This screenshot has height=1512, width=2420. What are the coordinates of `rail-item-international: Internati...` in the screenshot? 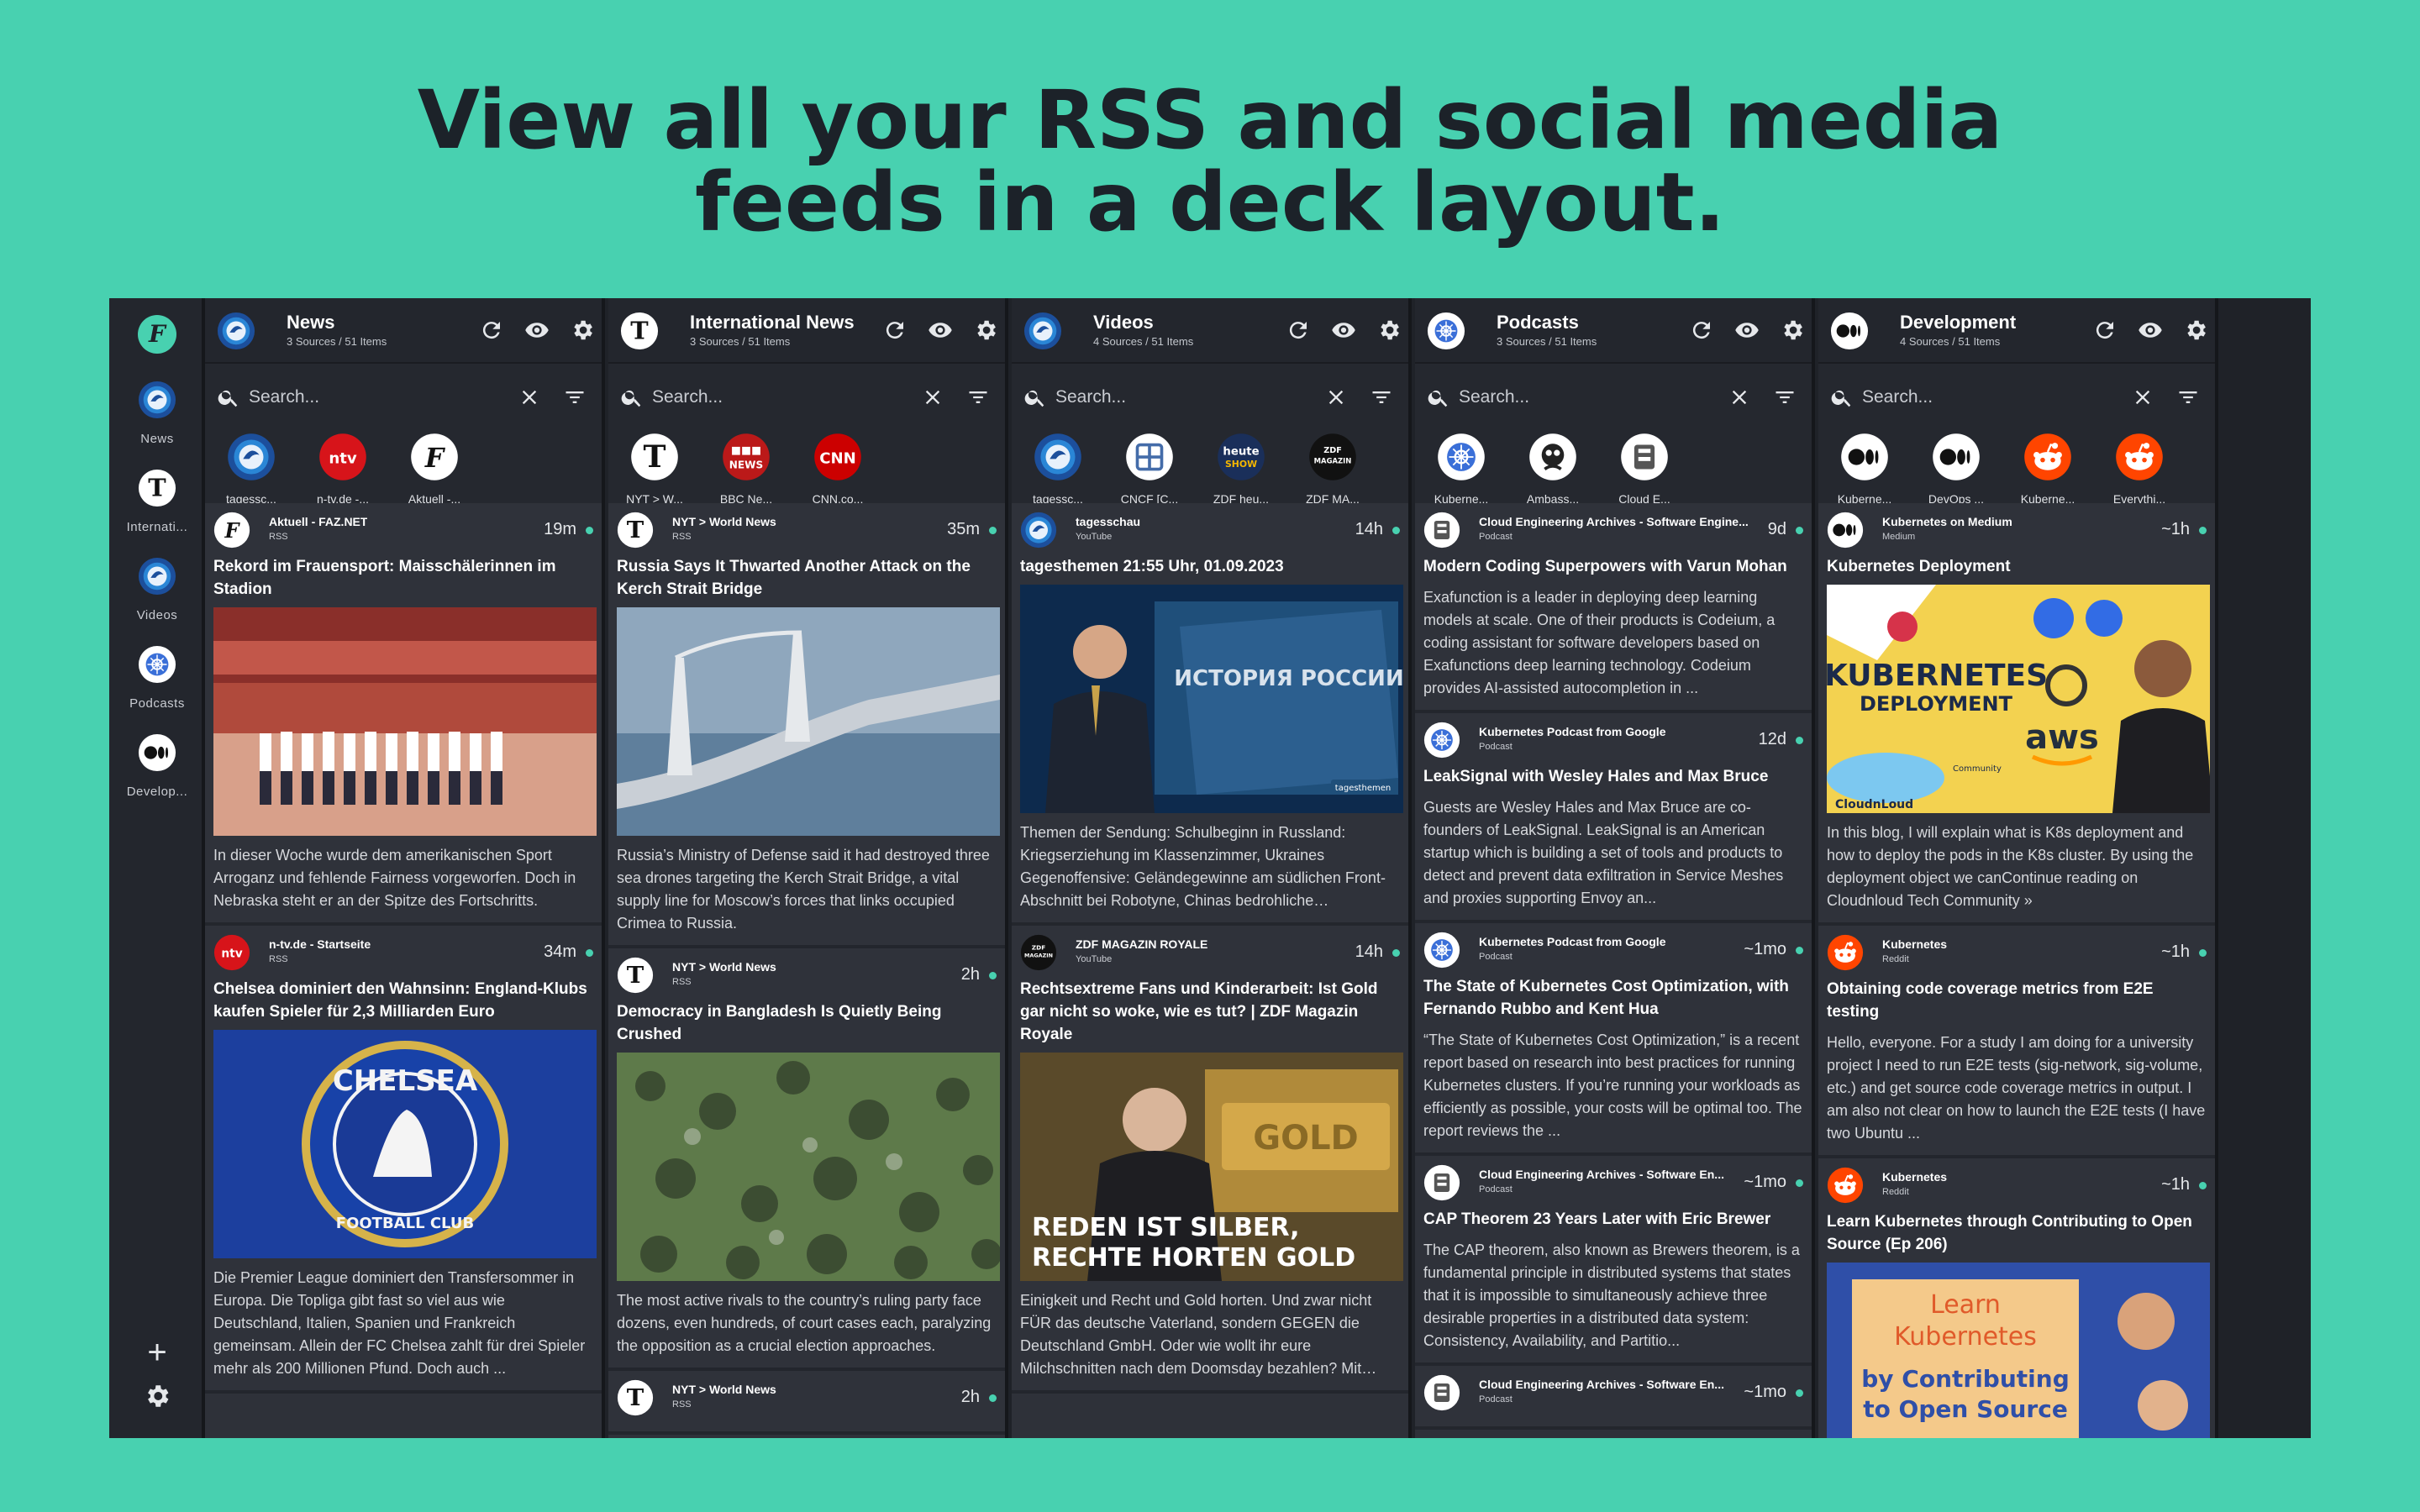 It's located at (157, 501).